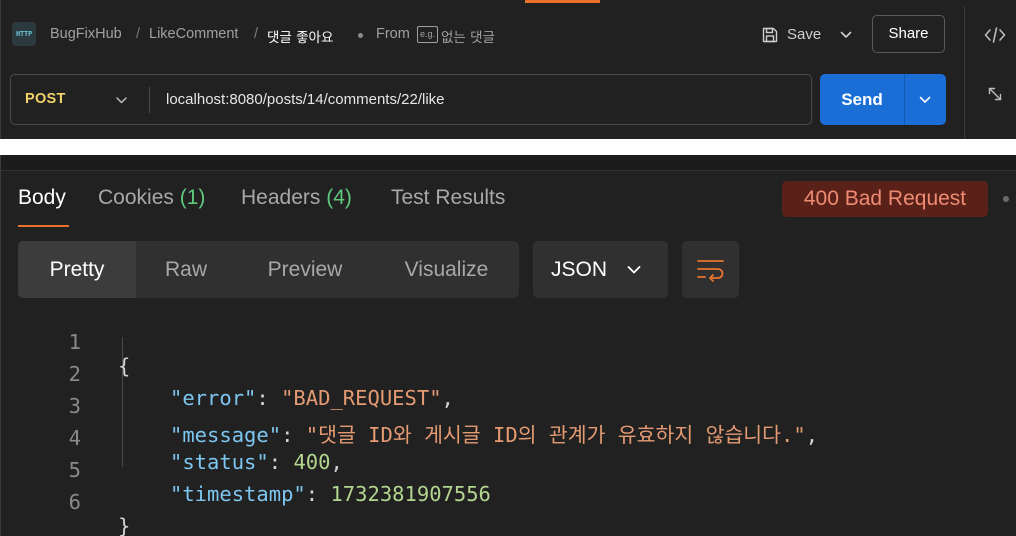  What do you see at coordinates (1006, 199) in the screenshot?
I see `more-options-icon` at bounding box center [1006, 199].